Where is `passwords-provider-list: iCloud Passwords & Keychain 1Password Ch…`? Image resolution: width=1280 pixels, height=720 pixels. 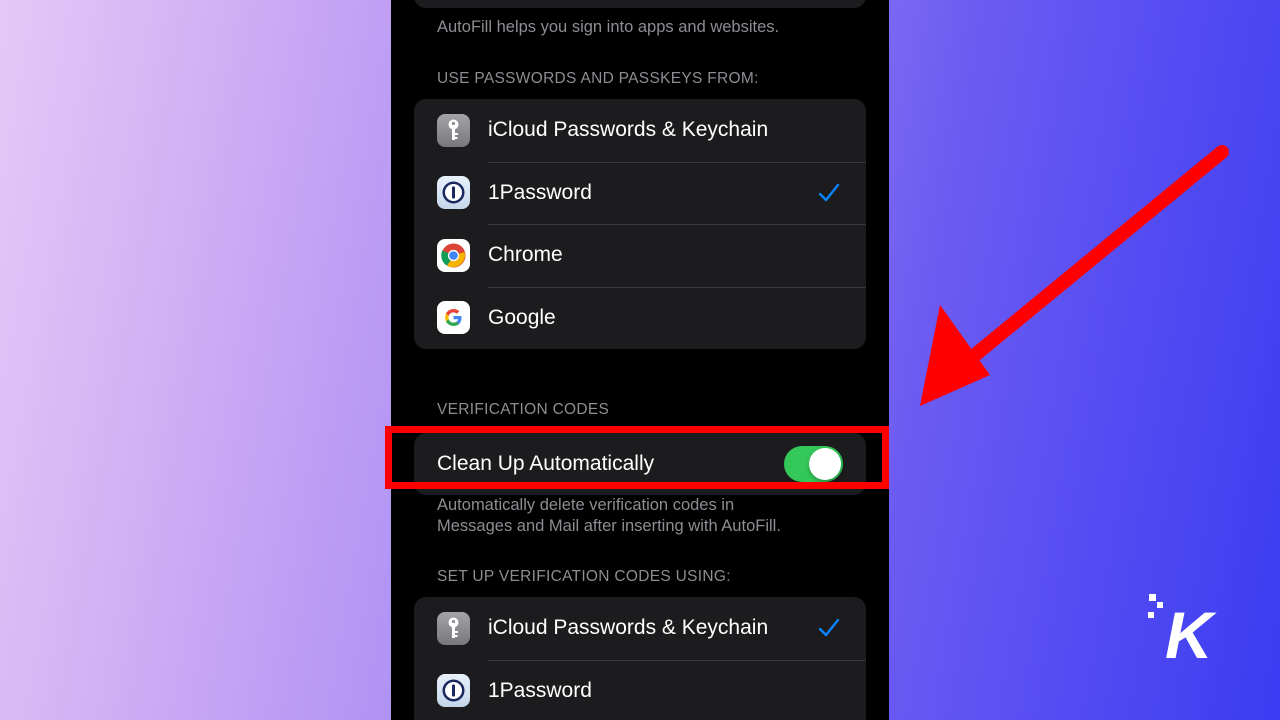
passwords-provider-list: iCloud Passwords & Keychain 1Password Ch… is located at coordinates (640, 224).